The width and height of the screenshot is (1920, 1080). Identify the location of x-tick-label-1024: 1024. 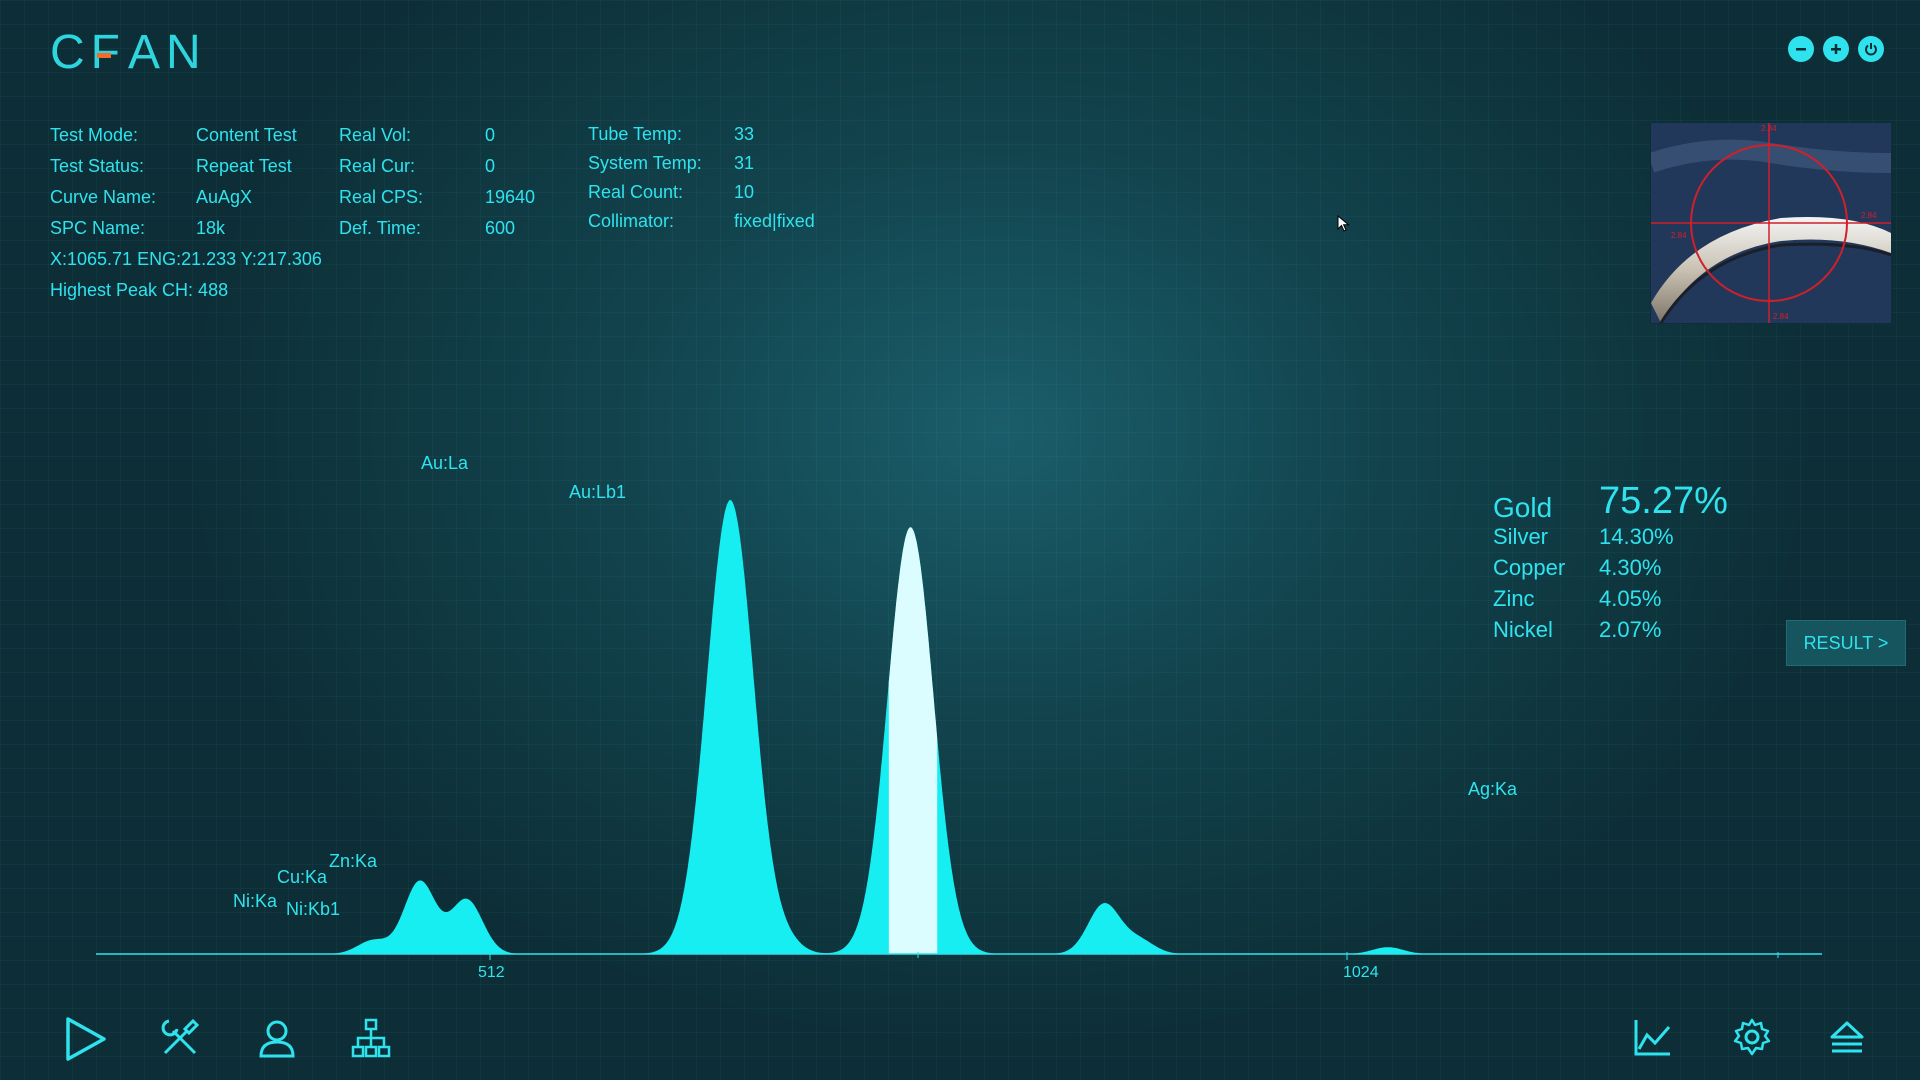
(1361, 972).